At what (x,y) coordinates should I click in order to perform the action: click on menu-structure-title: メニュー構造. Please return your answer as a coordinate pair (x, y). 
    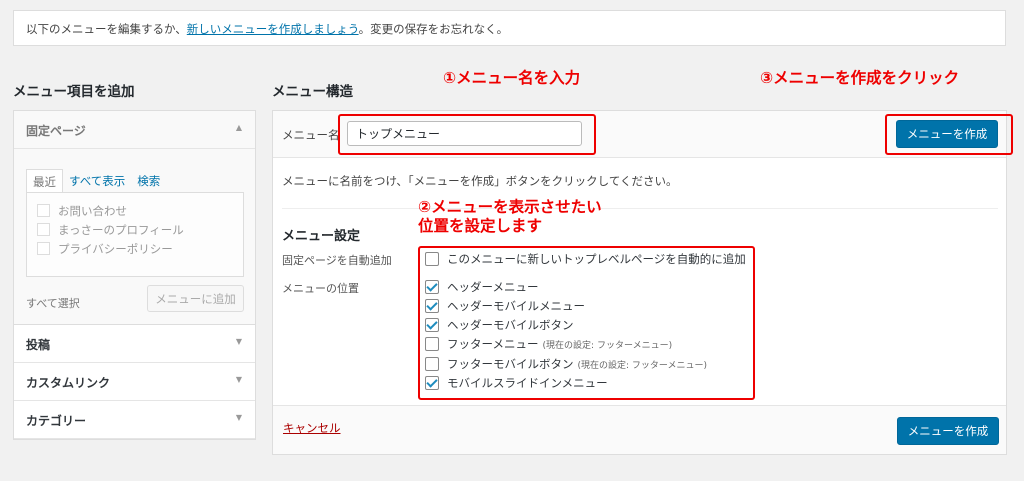
    Looking at the image, I should click on (312, 92).